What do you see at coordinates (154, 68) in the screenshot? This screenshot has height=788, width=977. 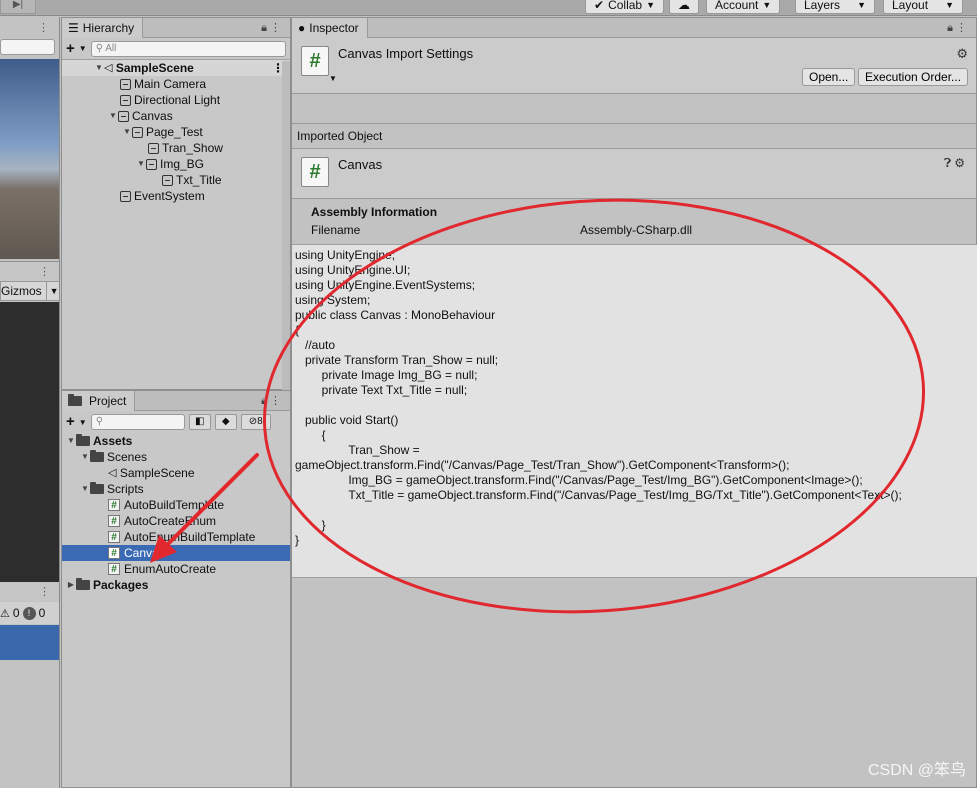 I see `scene-name: SampleScene` at bounding box center [154, 68].